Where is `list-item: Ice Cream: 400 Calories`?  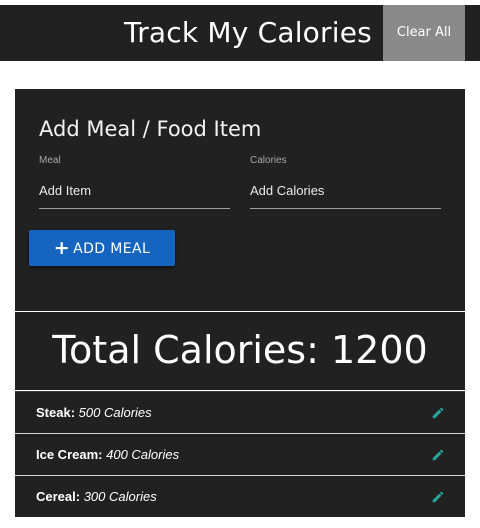 list-item: Ice Cream: 400 Calories is located at coordinates (240, 454).